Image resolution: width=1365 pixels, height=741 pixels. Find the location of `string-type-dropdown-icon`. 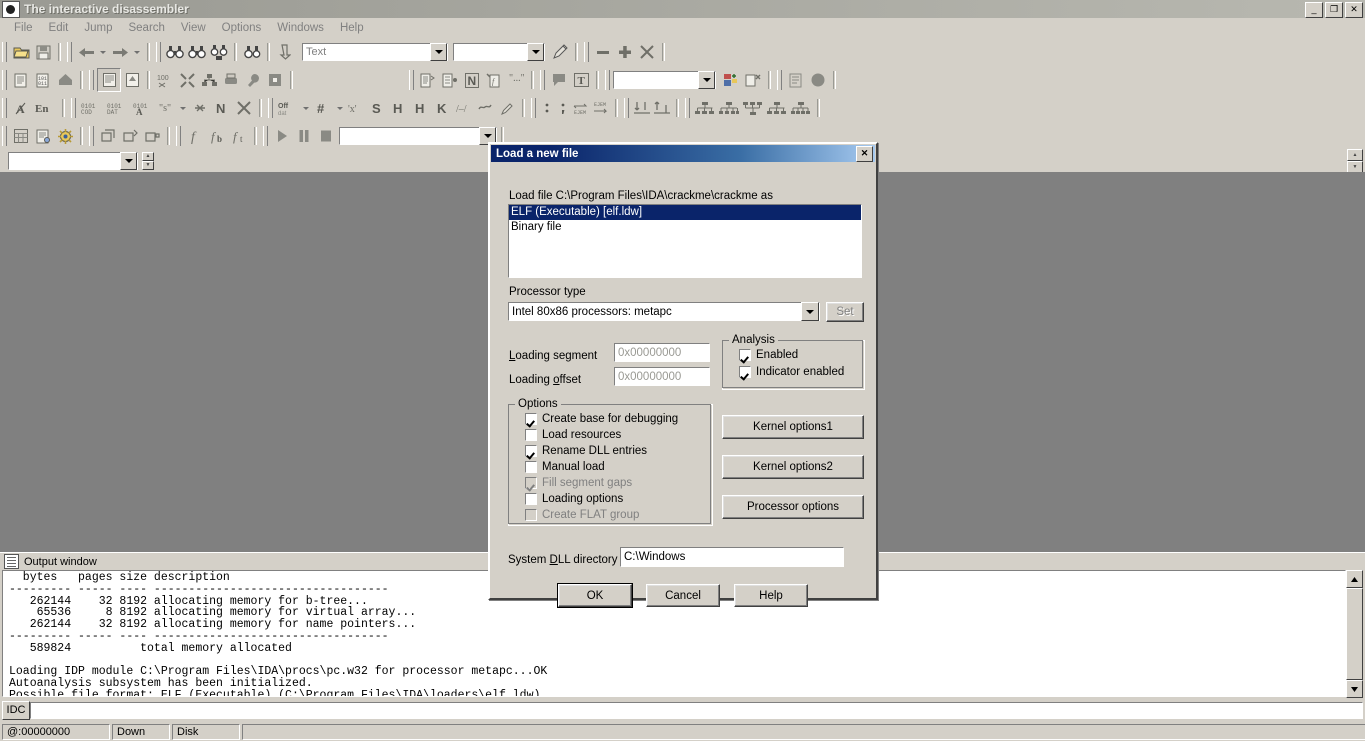

string-type-dropdown-icon is located at coordinates (183, 108).